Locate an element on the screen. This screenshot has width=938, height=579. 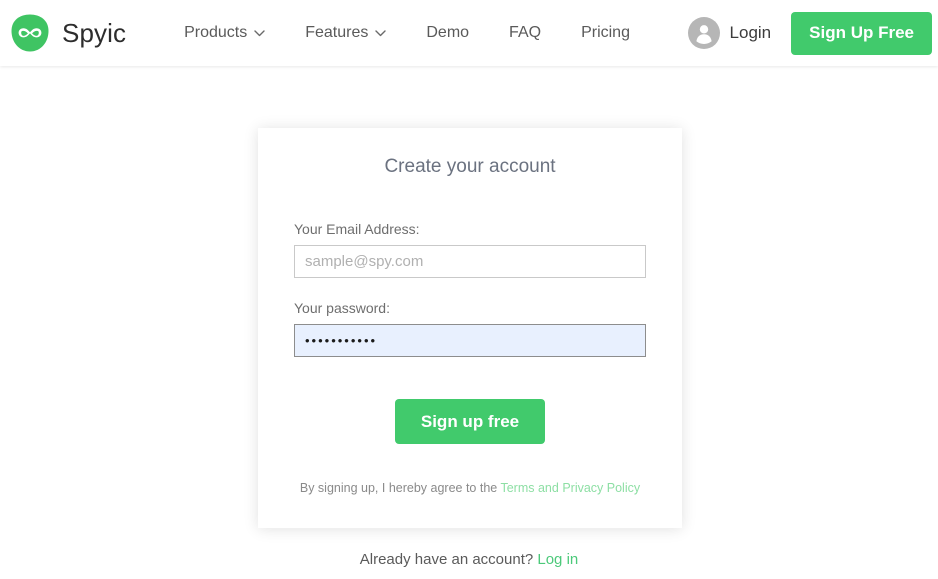
existing-account-prompt: Already have an account? is located at coordinates (448, 559).